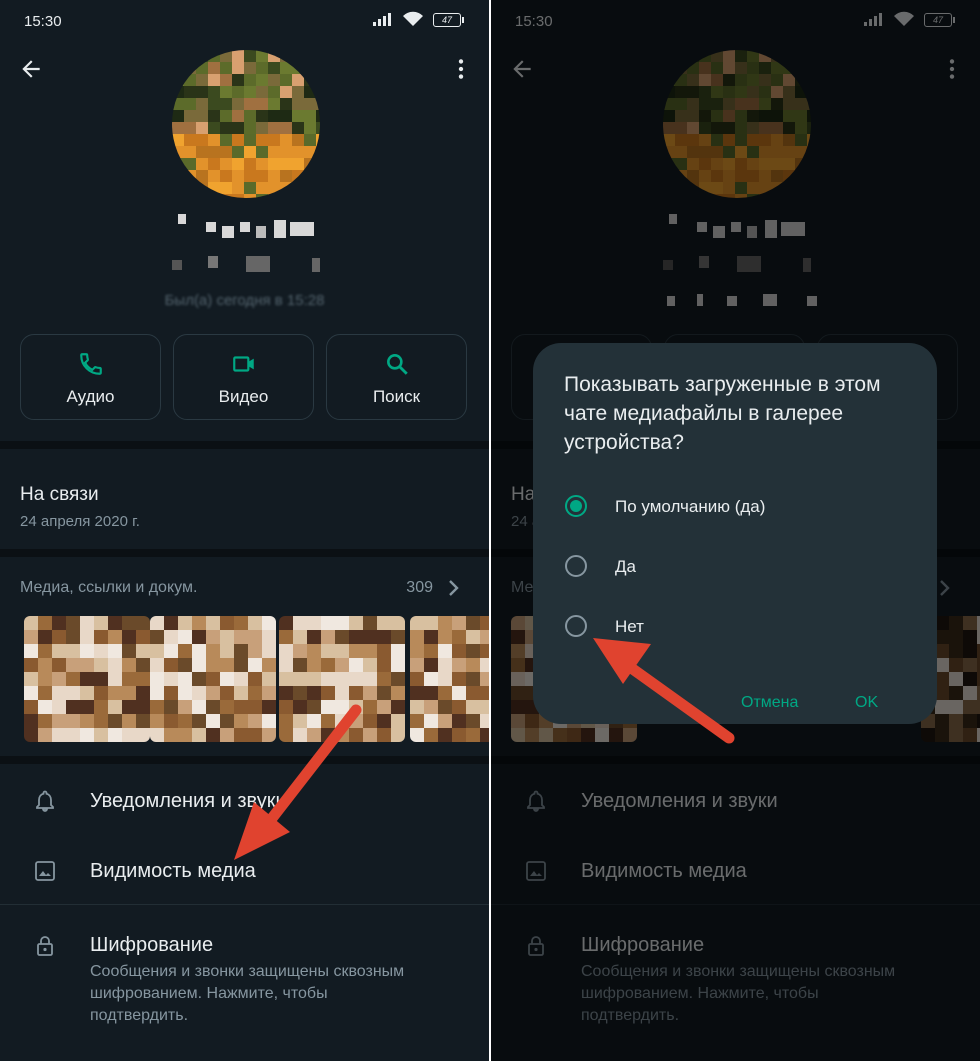 This screenshot has height=1061, width=980. Describe the element at coordinates (244, 553) in the screenshot. I see `section-divider` at that location.